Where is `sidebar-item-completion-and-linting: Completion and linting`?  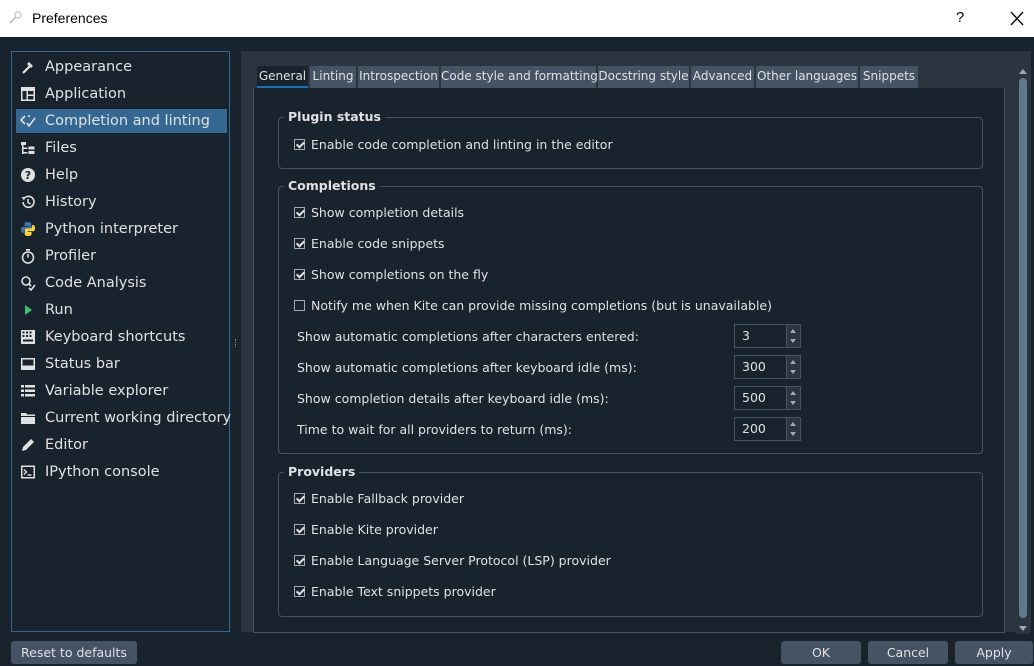
sidebar-item-completion-and-linting: Completion and linting is located at coordinates (121, 121).